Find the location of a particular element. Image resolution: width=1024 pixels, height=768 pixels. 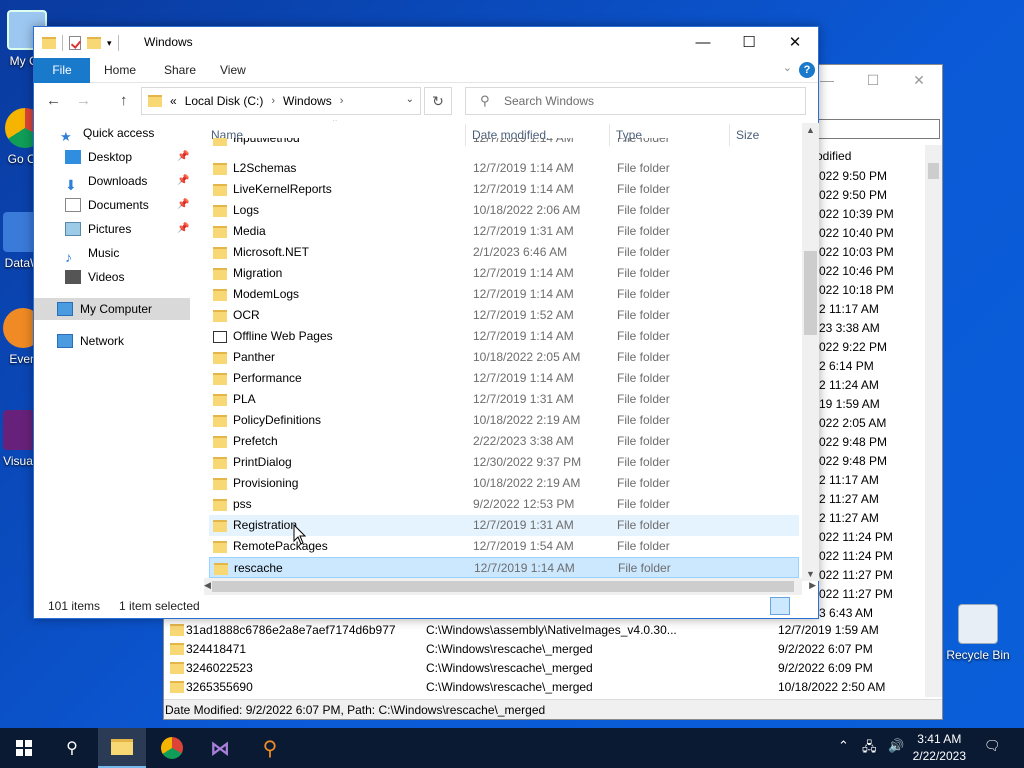

time: 3:41 AM is located at coordinates (939, 739).